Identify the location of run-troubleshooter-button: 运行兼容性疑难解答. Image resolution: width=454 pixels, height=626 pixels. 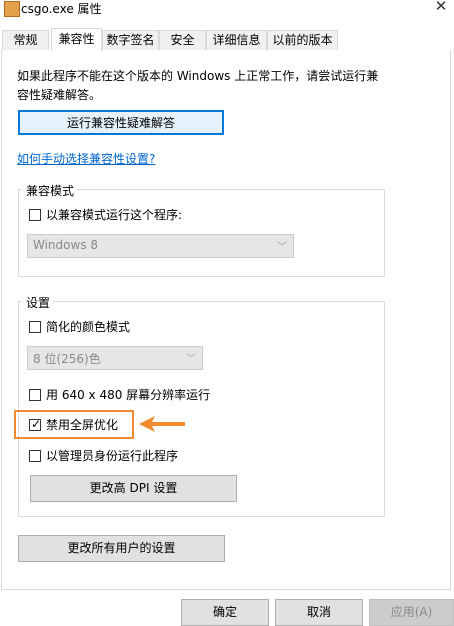
(121, 122).